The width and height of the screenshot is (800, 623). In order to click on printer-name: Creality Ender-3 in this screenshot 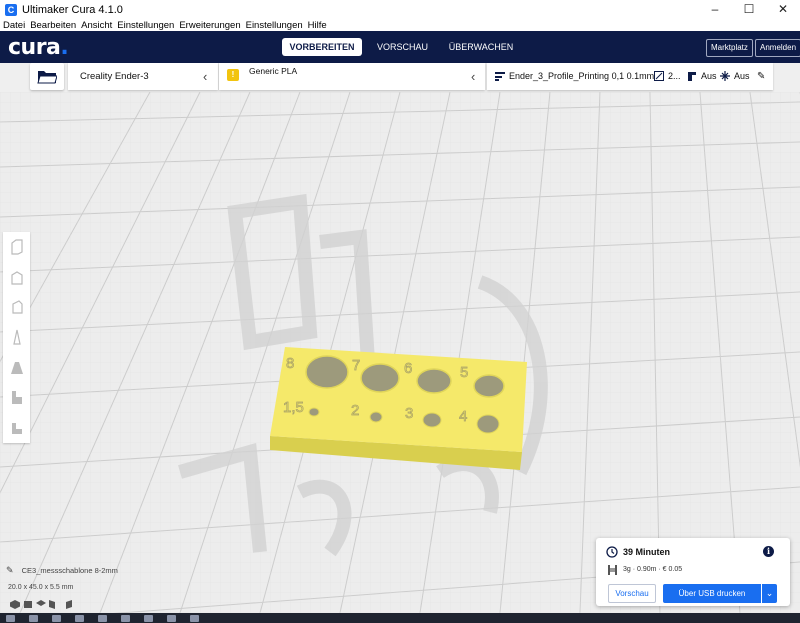, I will do `click(114, 76)`.